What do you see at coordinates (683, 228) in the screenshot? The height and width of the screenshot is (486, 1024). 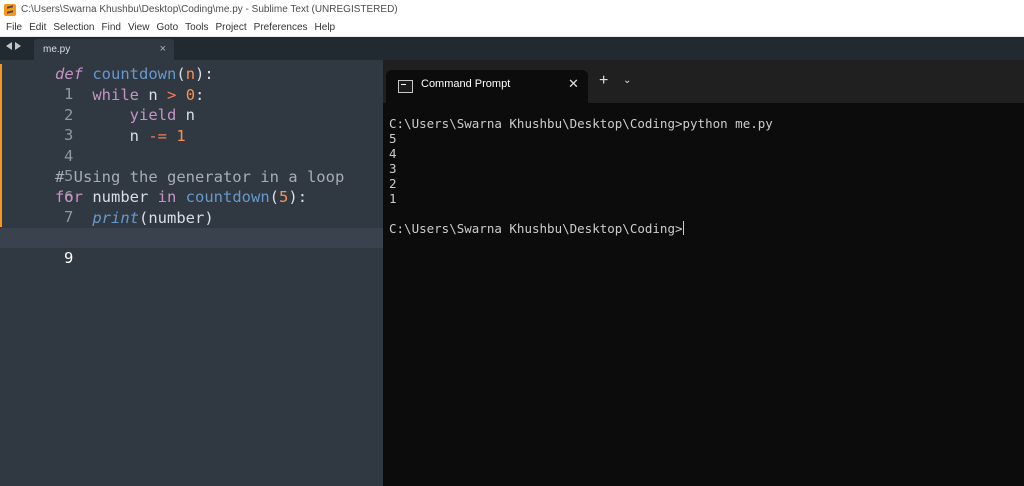 I see `text-cursor` at bounding box center [683, 228].